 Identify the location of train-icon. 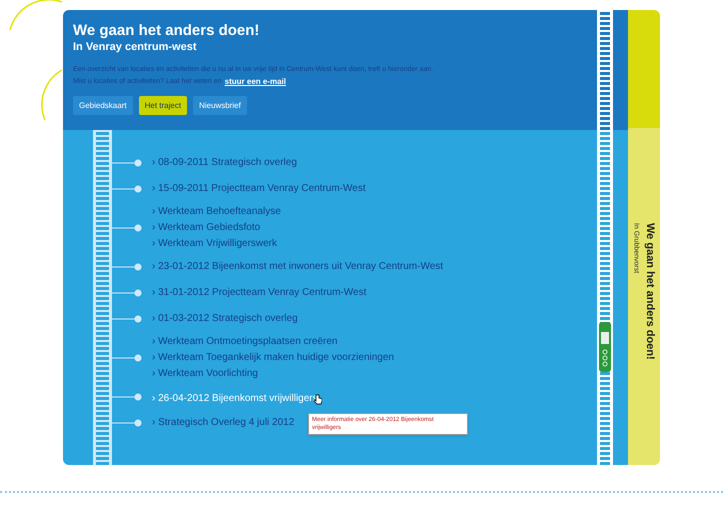
(605, 347).